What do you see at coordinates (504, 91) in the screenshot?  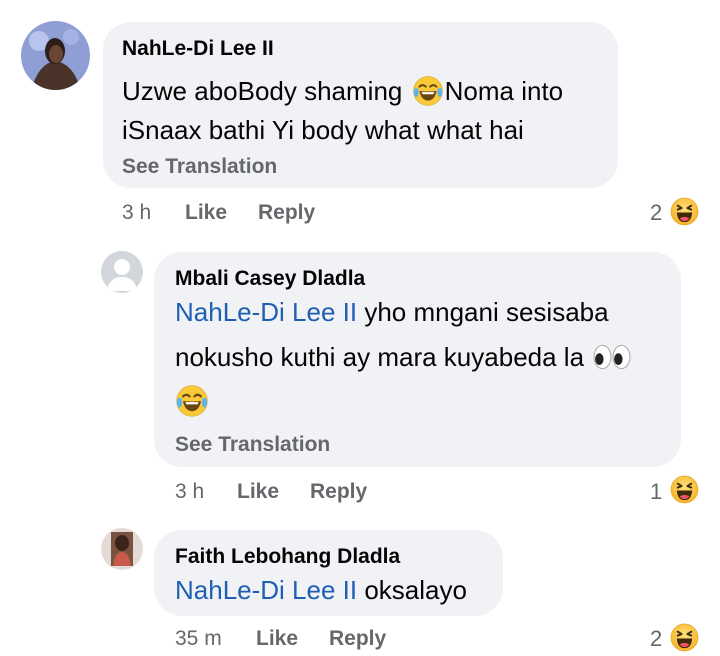 I see `comment-text: Noma into` at bounding box center [504, 91].